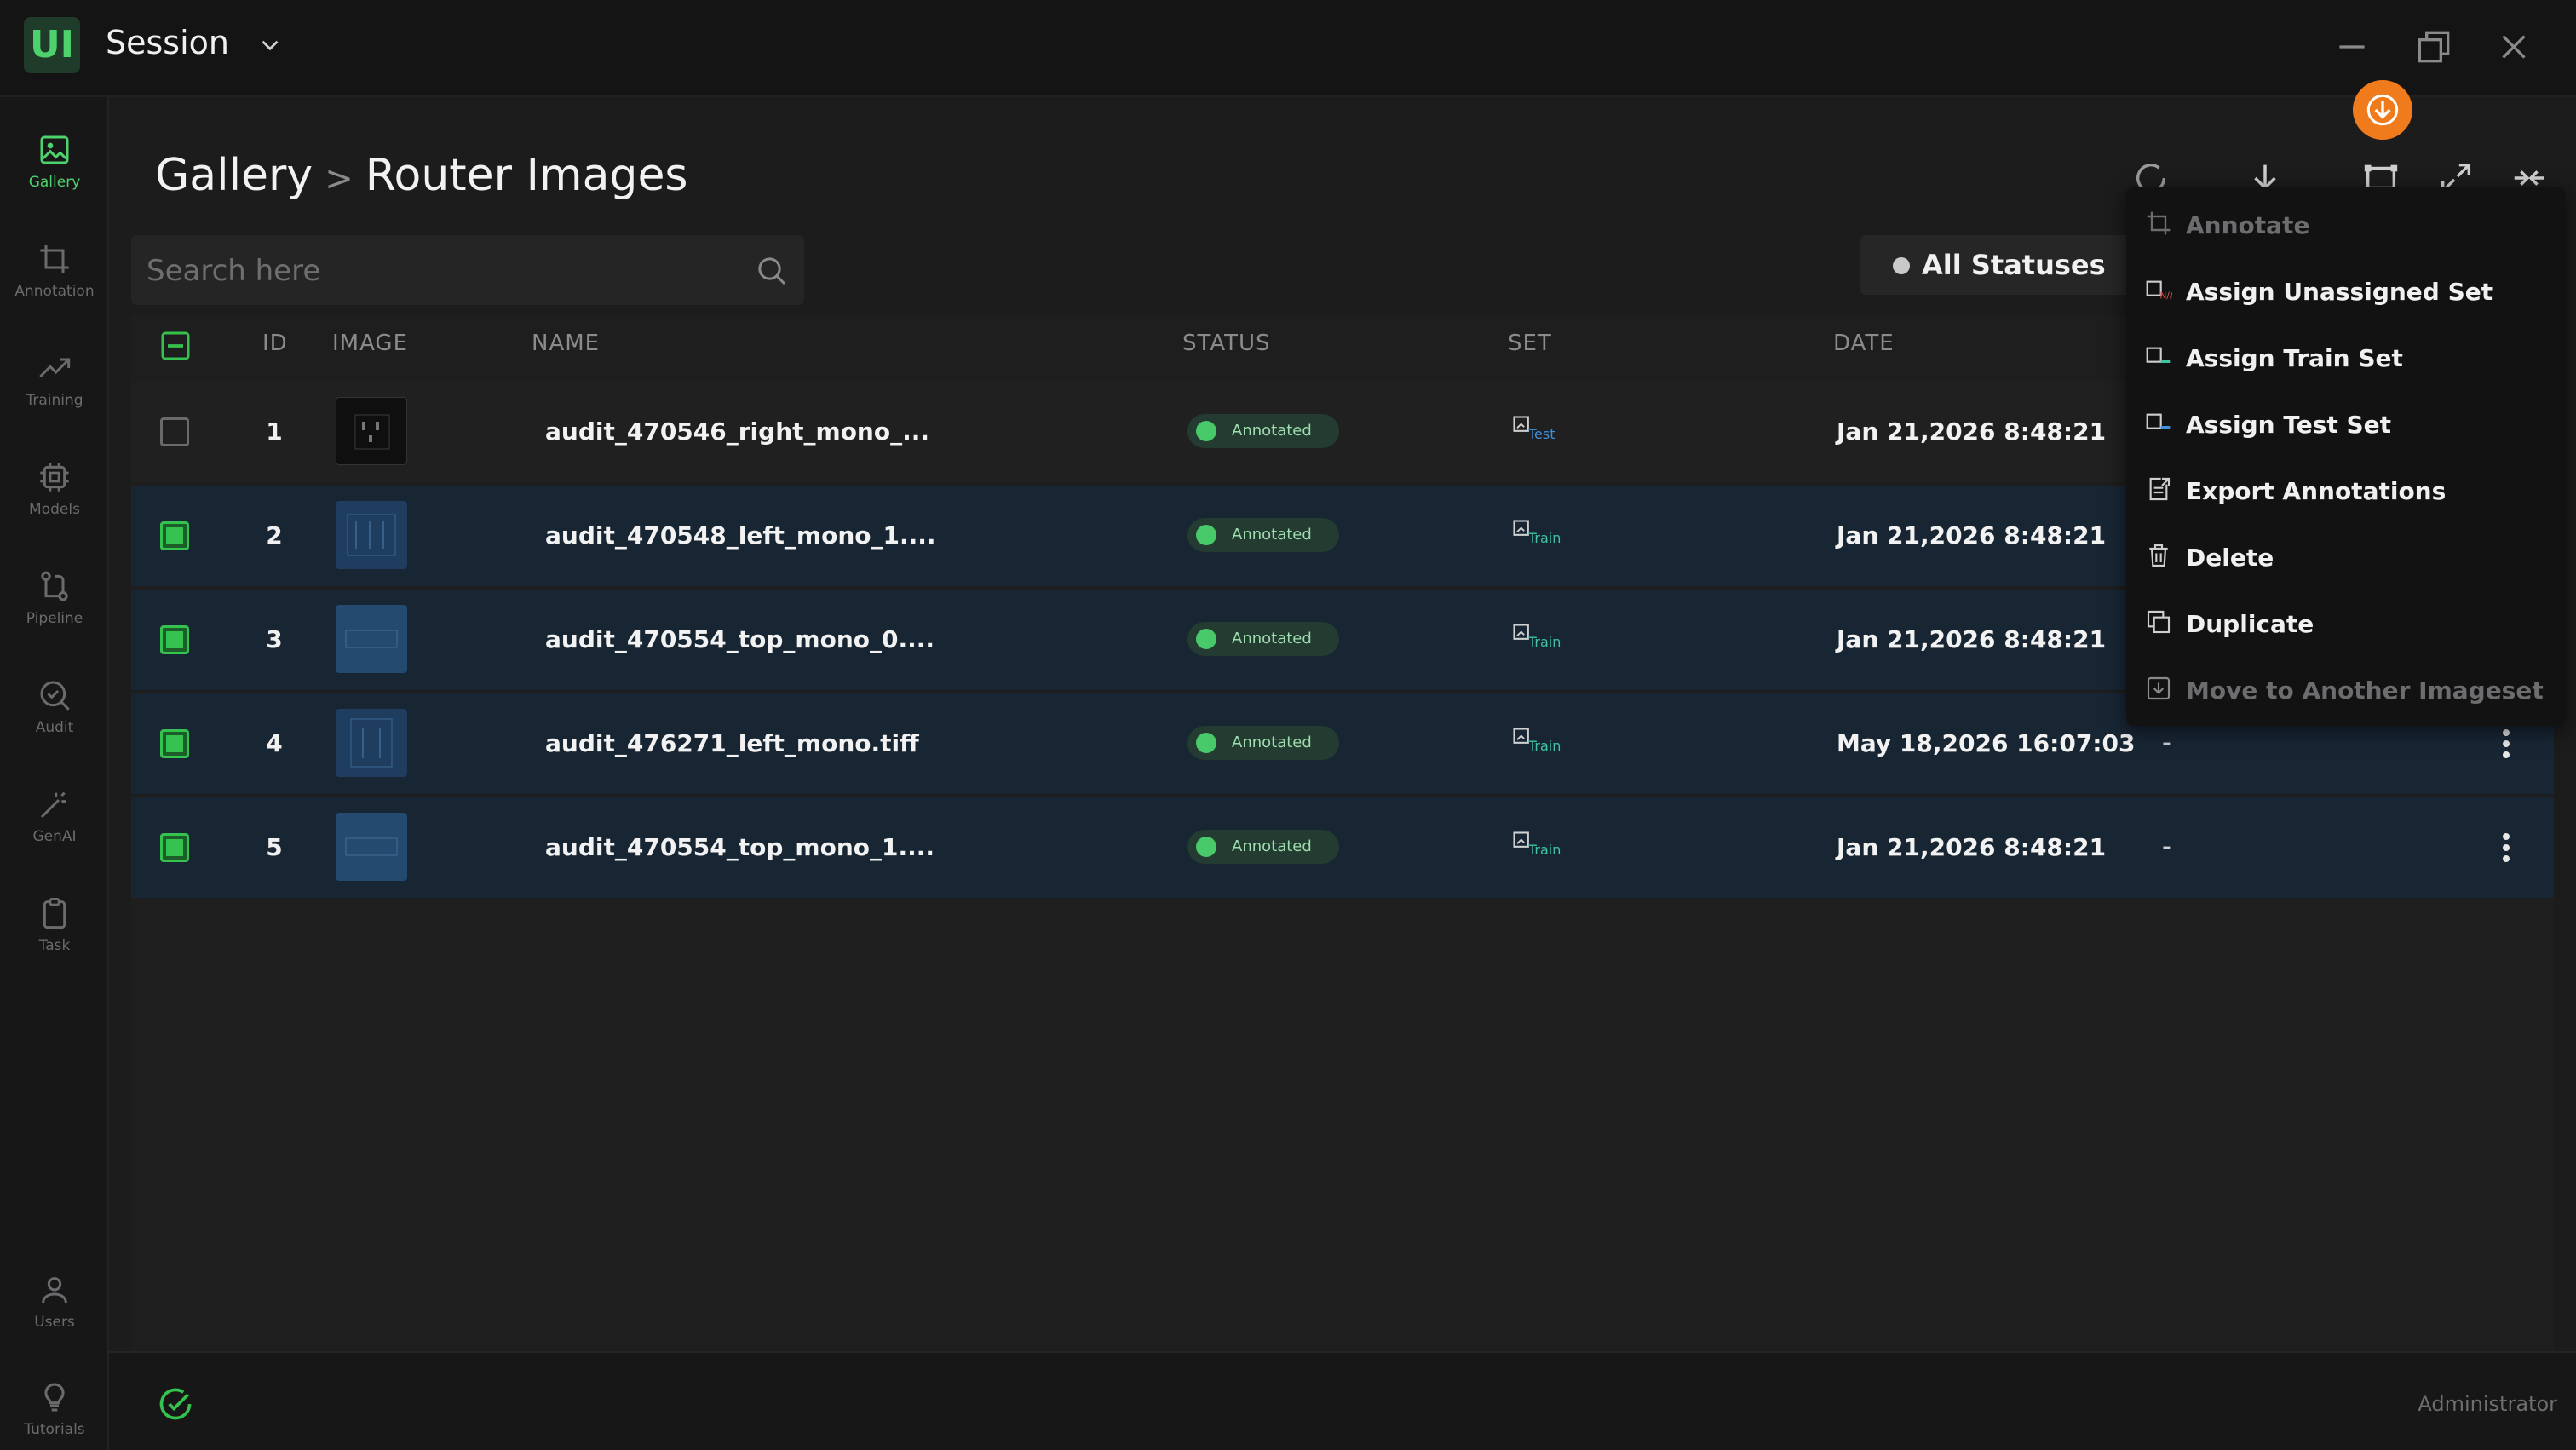  Describe the element at coordinates (55, 1410) in the screenshot. I see `sidebar-item-tutorials: Tutorials` at that location.